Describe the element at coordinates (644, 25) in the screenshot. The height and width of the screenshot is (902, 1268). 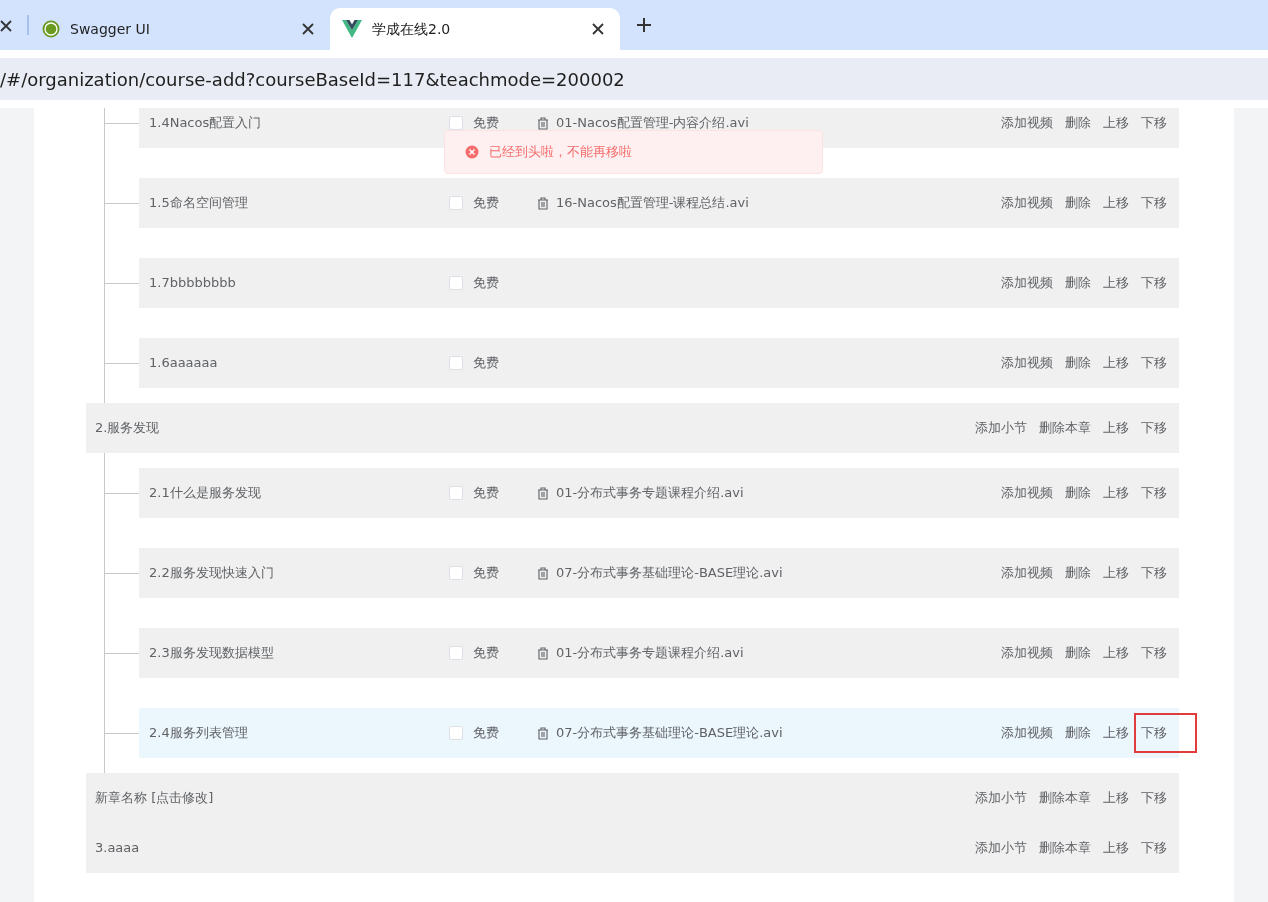
I see `new-tab-icon` at that location.